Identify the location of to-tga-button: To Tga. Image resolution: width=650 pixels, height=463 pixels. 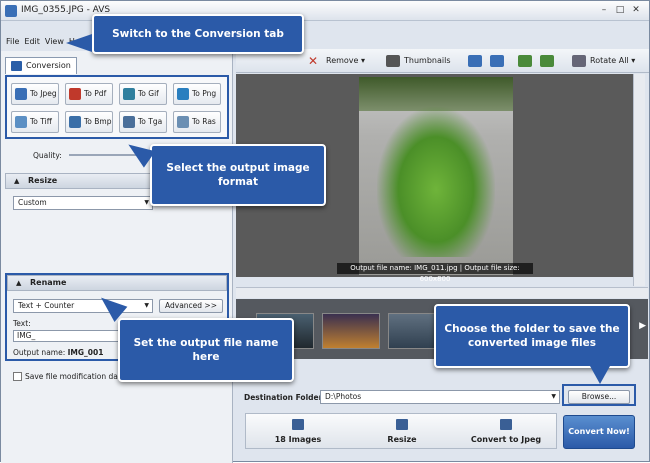
(143, 122).